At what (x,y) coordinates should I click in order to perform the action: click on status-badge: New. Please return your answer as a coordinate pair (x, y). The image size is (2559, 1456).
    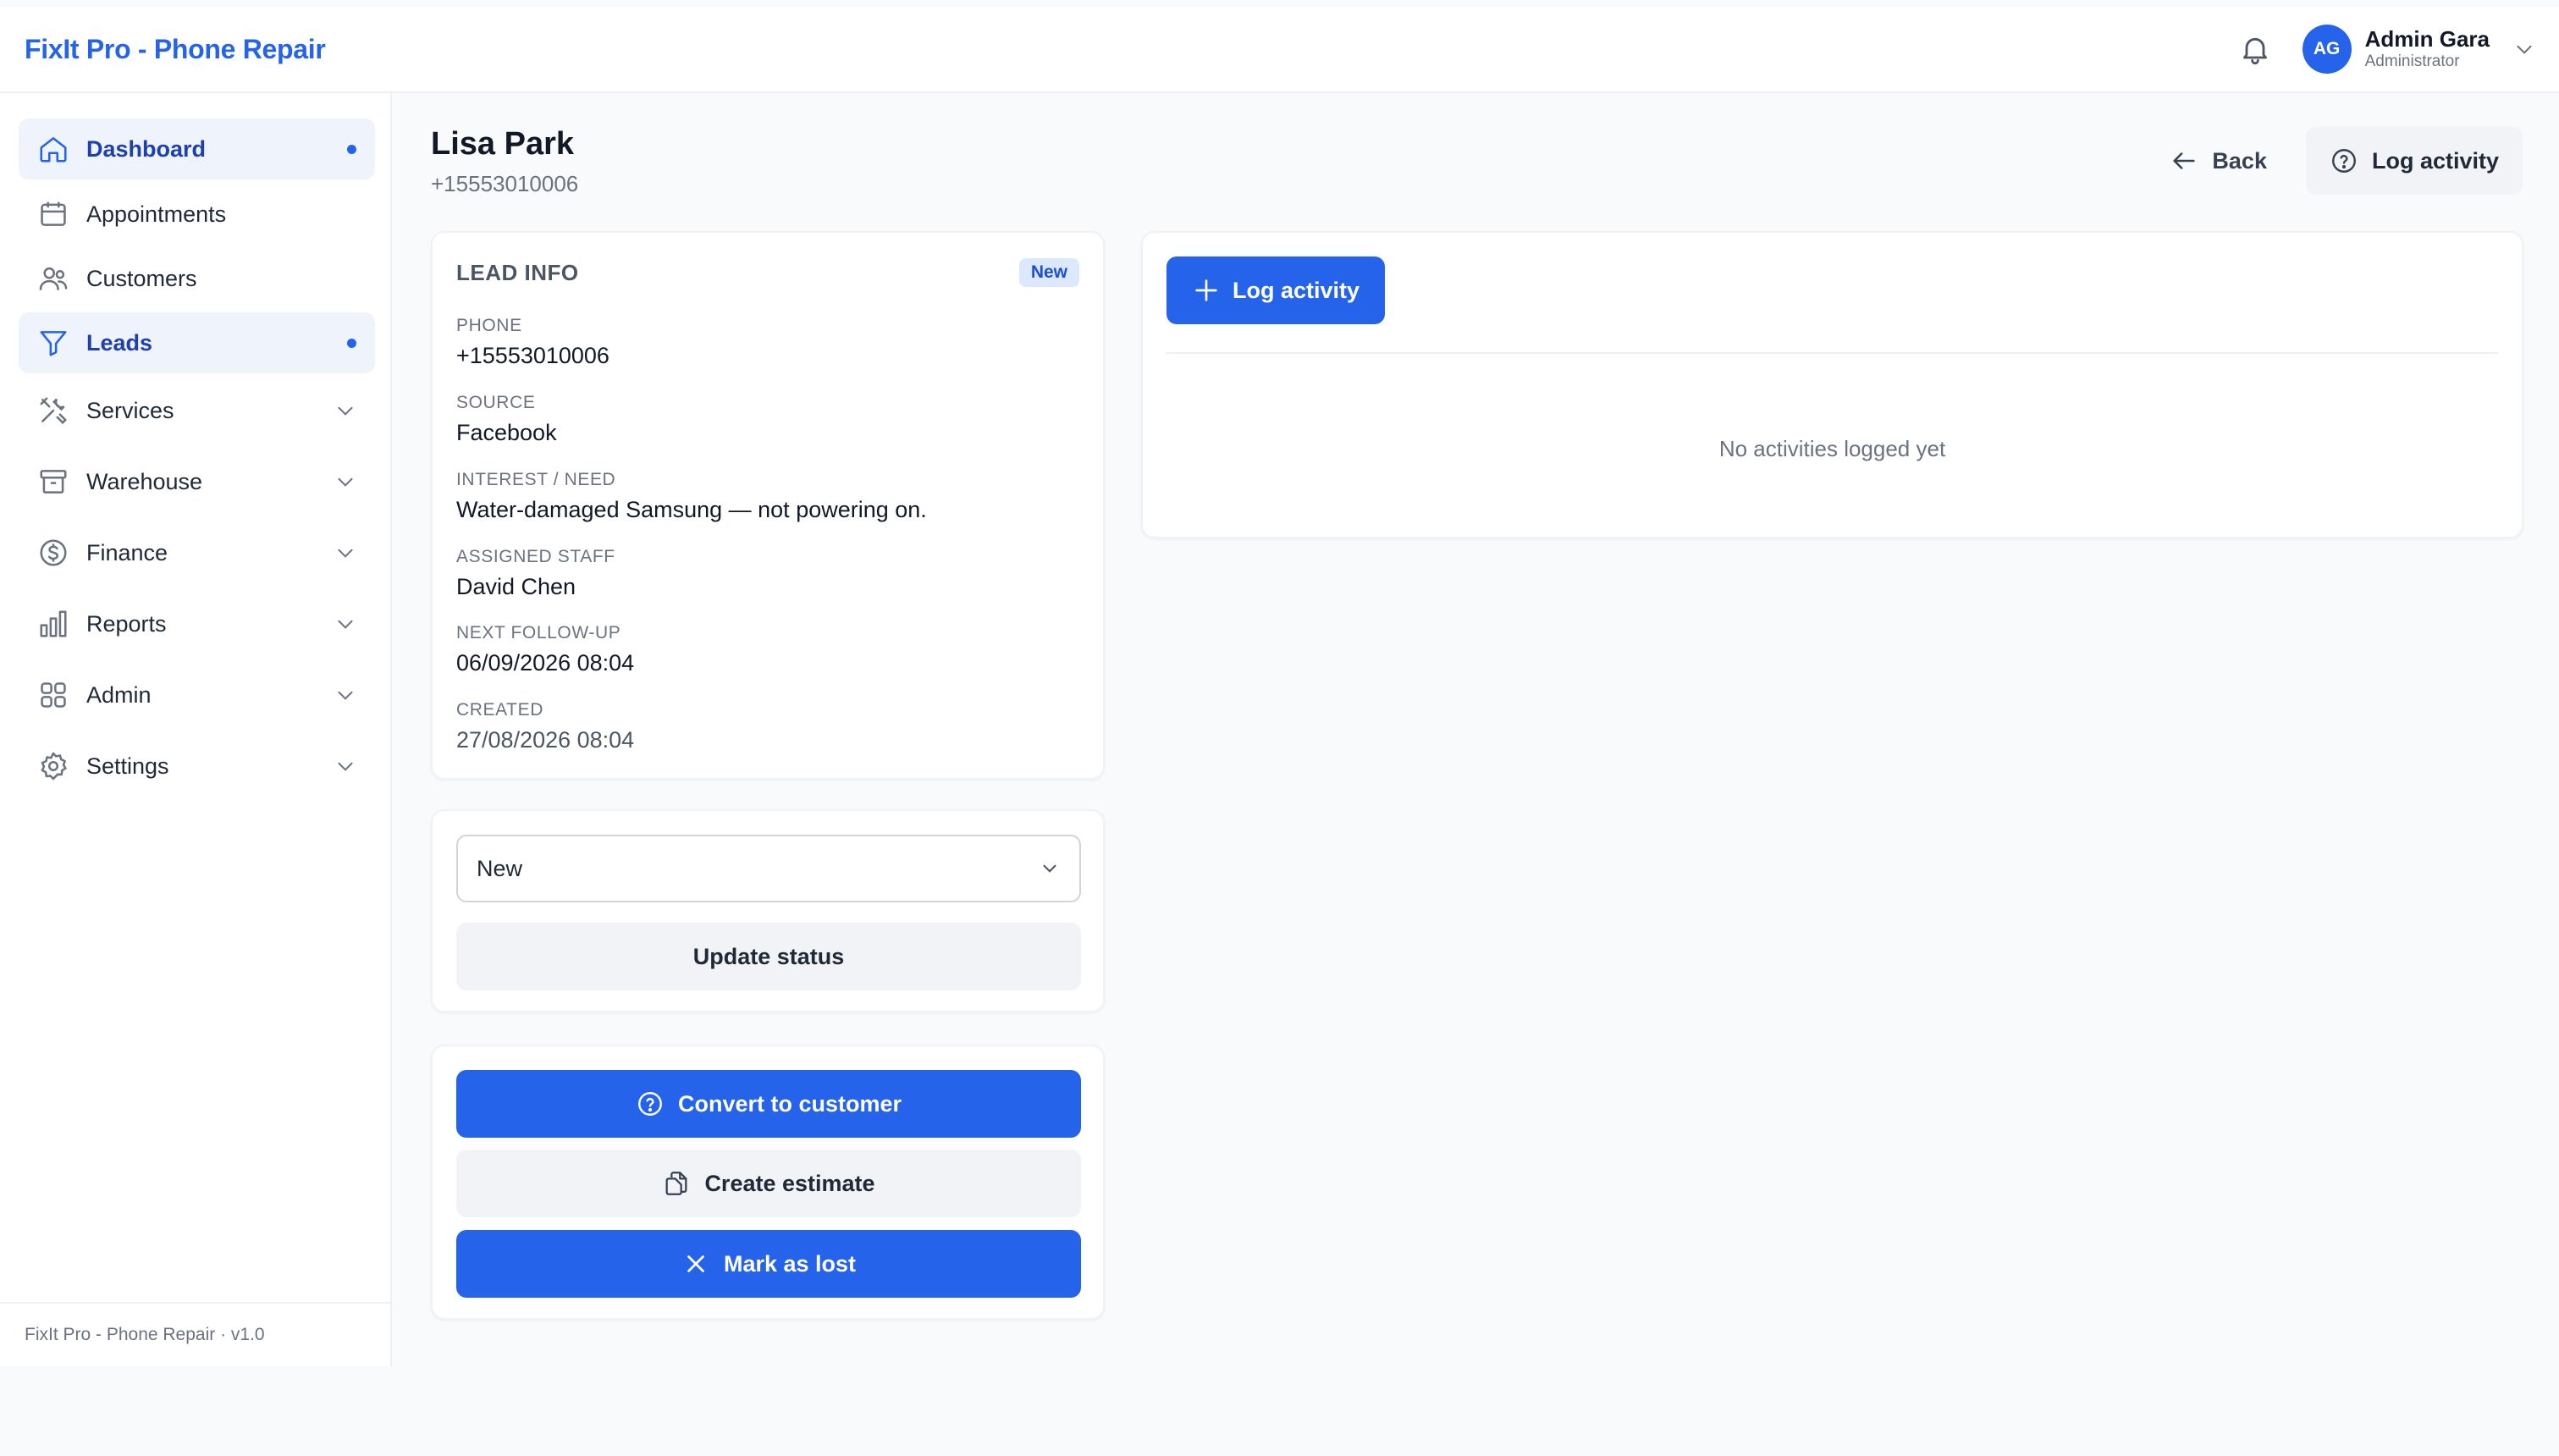
    Looking at the image, I should click on (1048, 272).